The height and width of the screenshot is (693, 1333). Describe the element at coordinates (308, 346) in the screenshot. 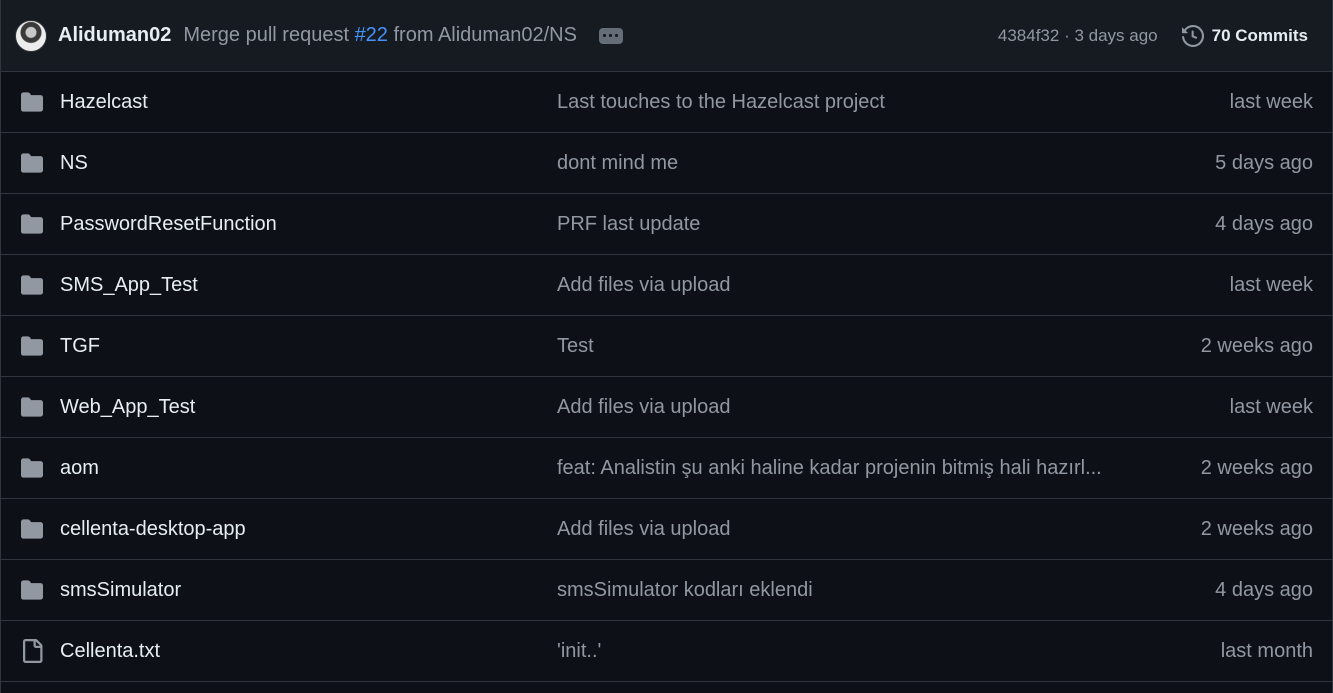

I see `file-name-link: TGF` at that location.